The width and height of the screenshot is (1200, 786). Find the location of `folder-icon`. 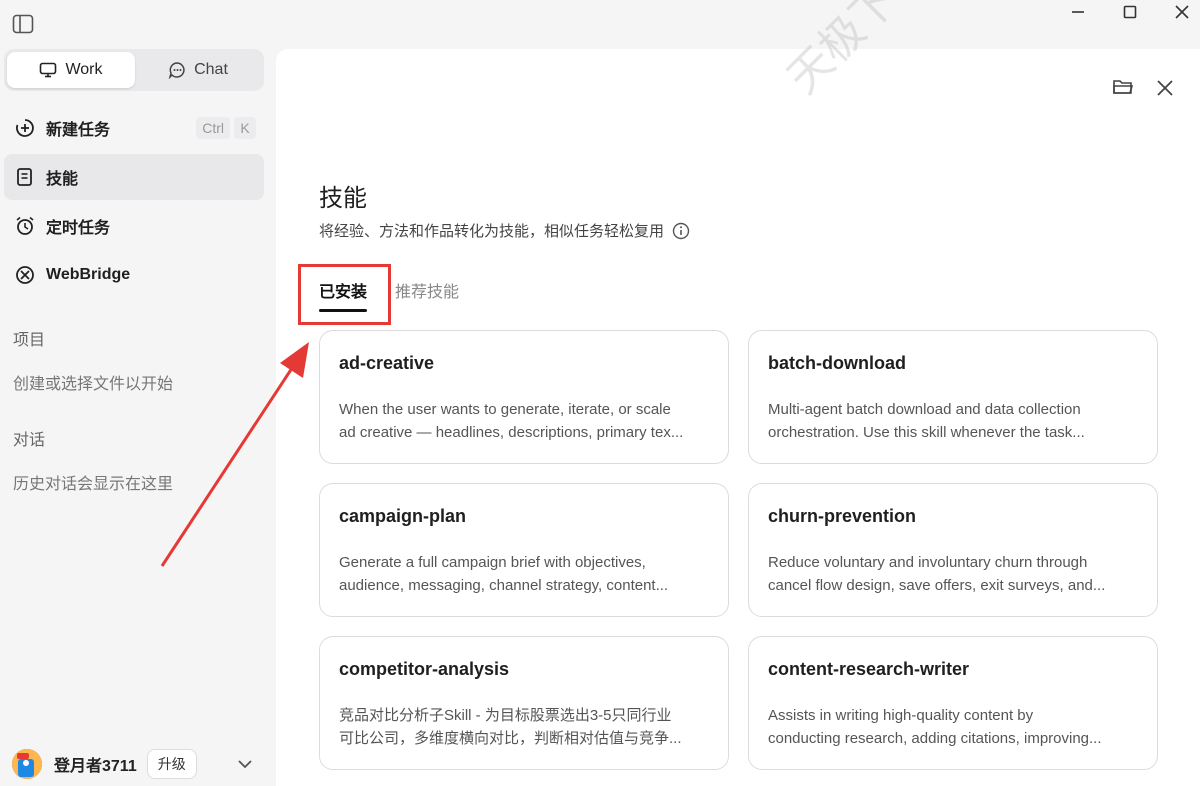

folder-icon is located at coordinates (1123, 87).